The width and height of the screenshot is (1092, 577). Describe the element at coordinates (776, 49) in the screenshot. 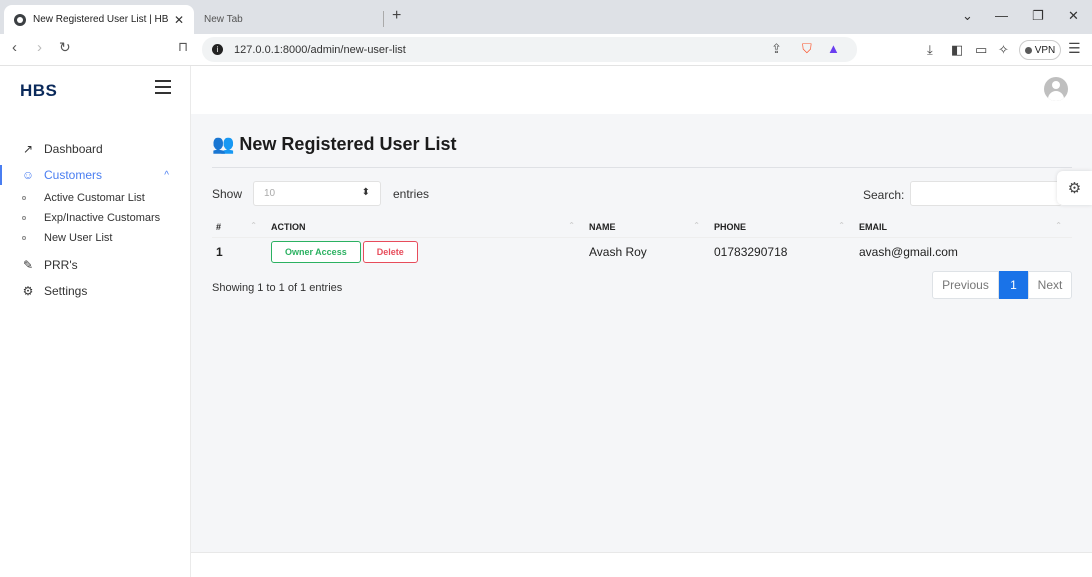

I see `share-icon: ⇪` at that location.